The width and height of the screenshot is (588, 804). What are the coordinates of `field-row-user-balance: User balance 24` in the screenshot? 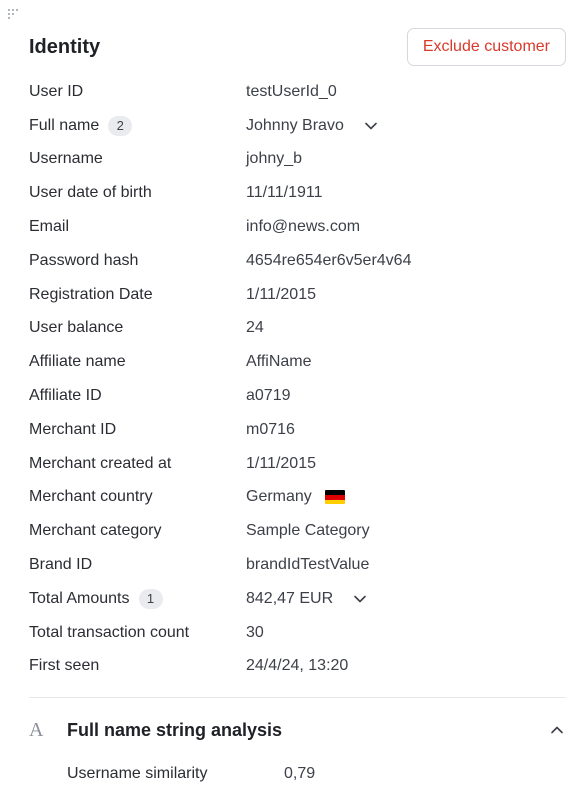 It's located at (297, 329).